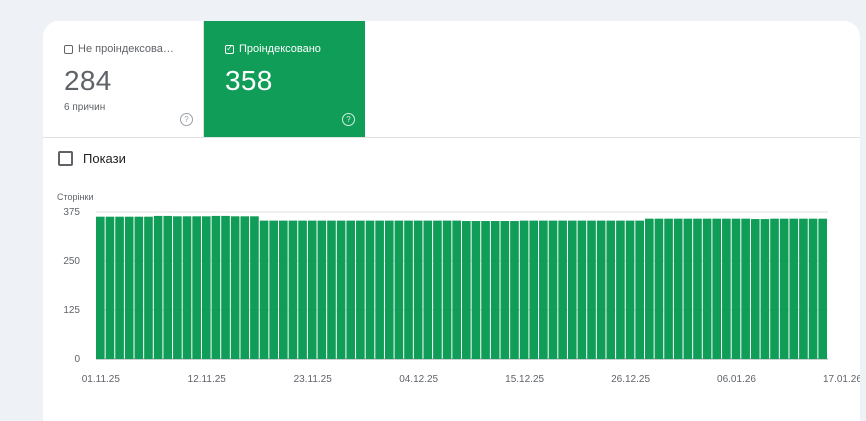 This screenshot has height=421, width=866. What do you see at coordinates (71, 310) in the screenshot?
I see `y-tick-label: 125` at bounding box center [71, 310].